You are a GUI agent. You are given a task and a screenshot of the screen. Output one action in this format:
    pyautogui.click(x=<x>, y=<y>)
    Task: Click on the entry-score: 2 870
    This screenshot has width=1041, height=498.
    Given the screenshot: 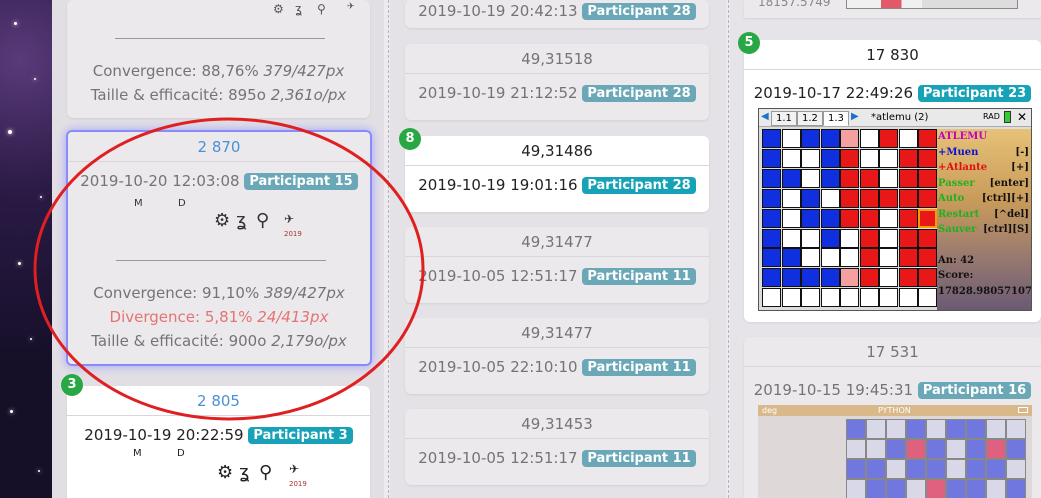 What is the action you would take?
    pyautogui.click(x=219, y=147)
    